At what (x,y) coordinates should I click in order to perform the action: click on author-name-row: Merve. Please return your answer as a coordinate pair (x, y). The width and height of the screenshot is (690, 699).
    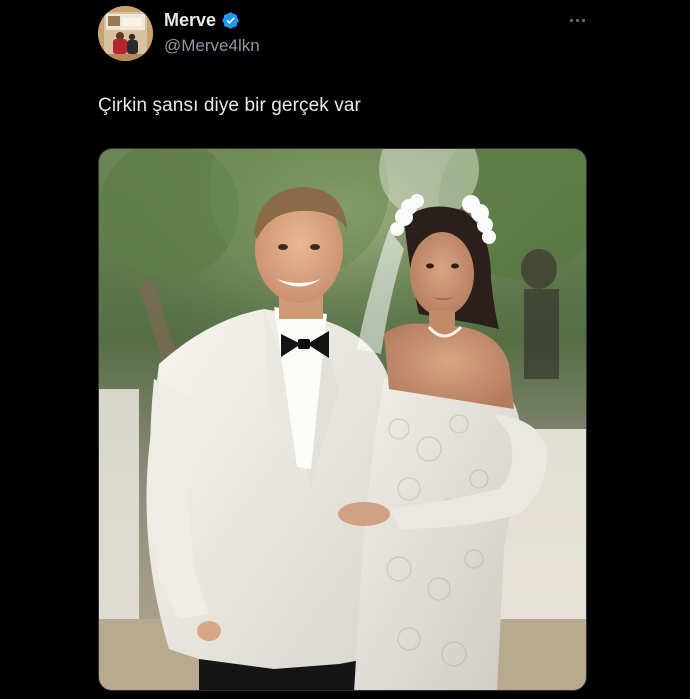
    Looking at the image, I should click on (202, 20).